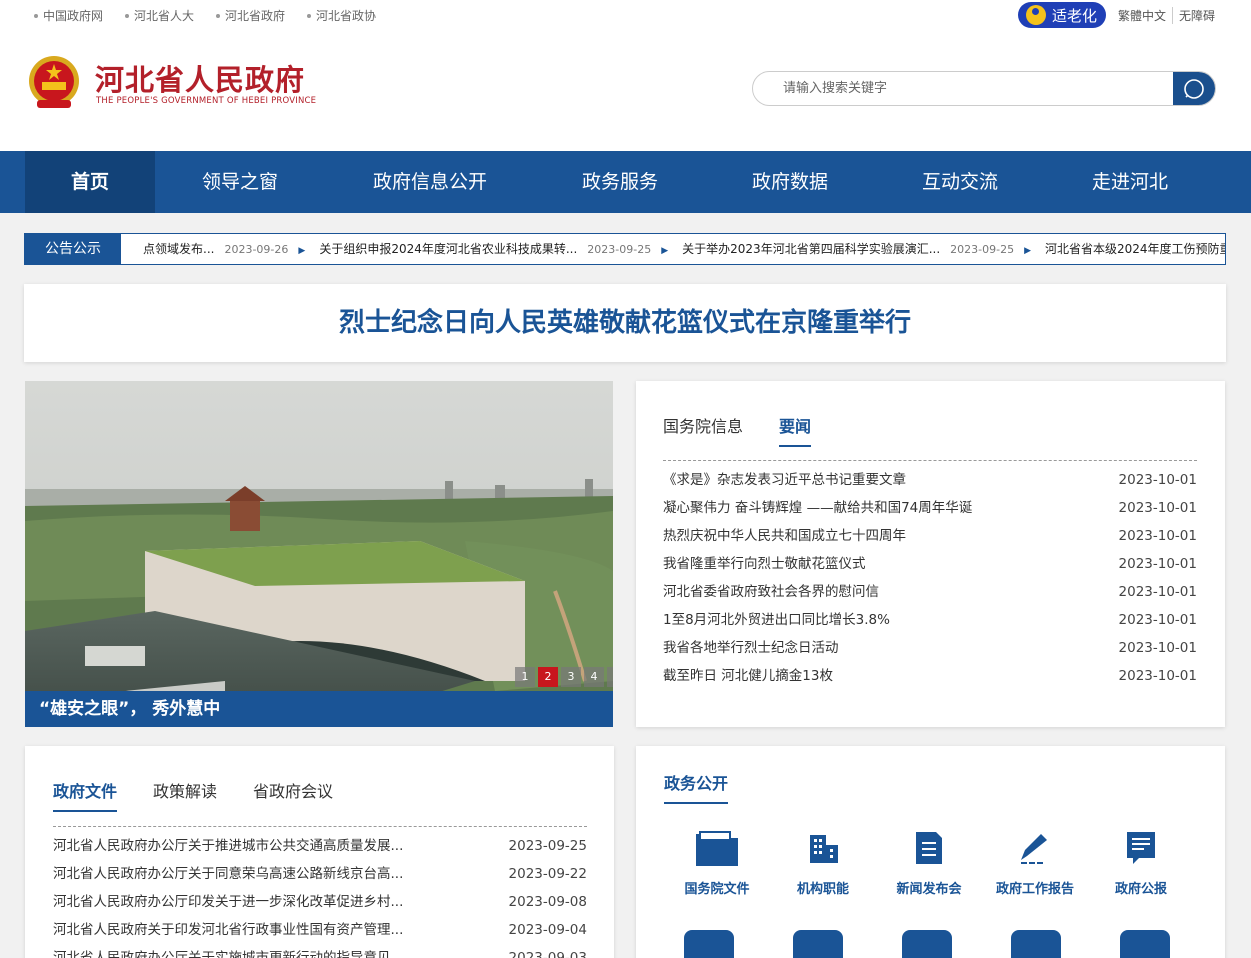 The image size is (1251, 958). What do you see at coordinates (185, 795) in the screenshot?
I see `tab-policy-interpretation: 政策解读` at bounding box center [185, 795].